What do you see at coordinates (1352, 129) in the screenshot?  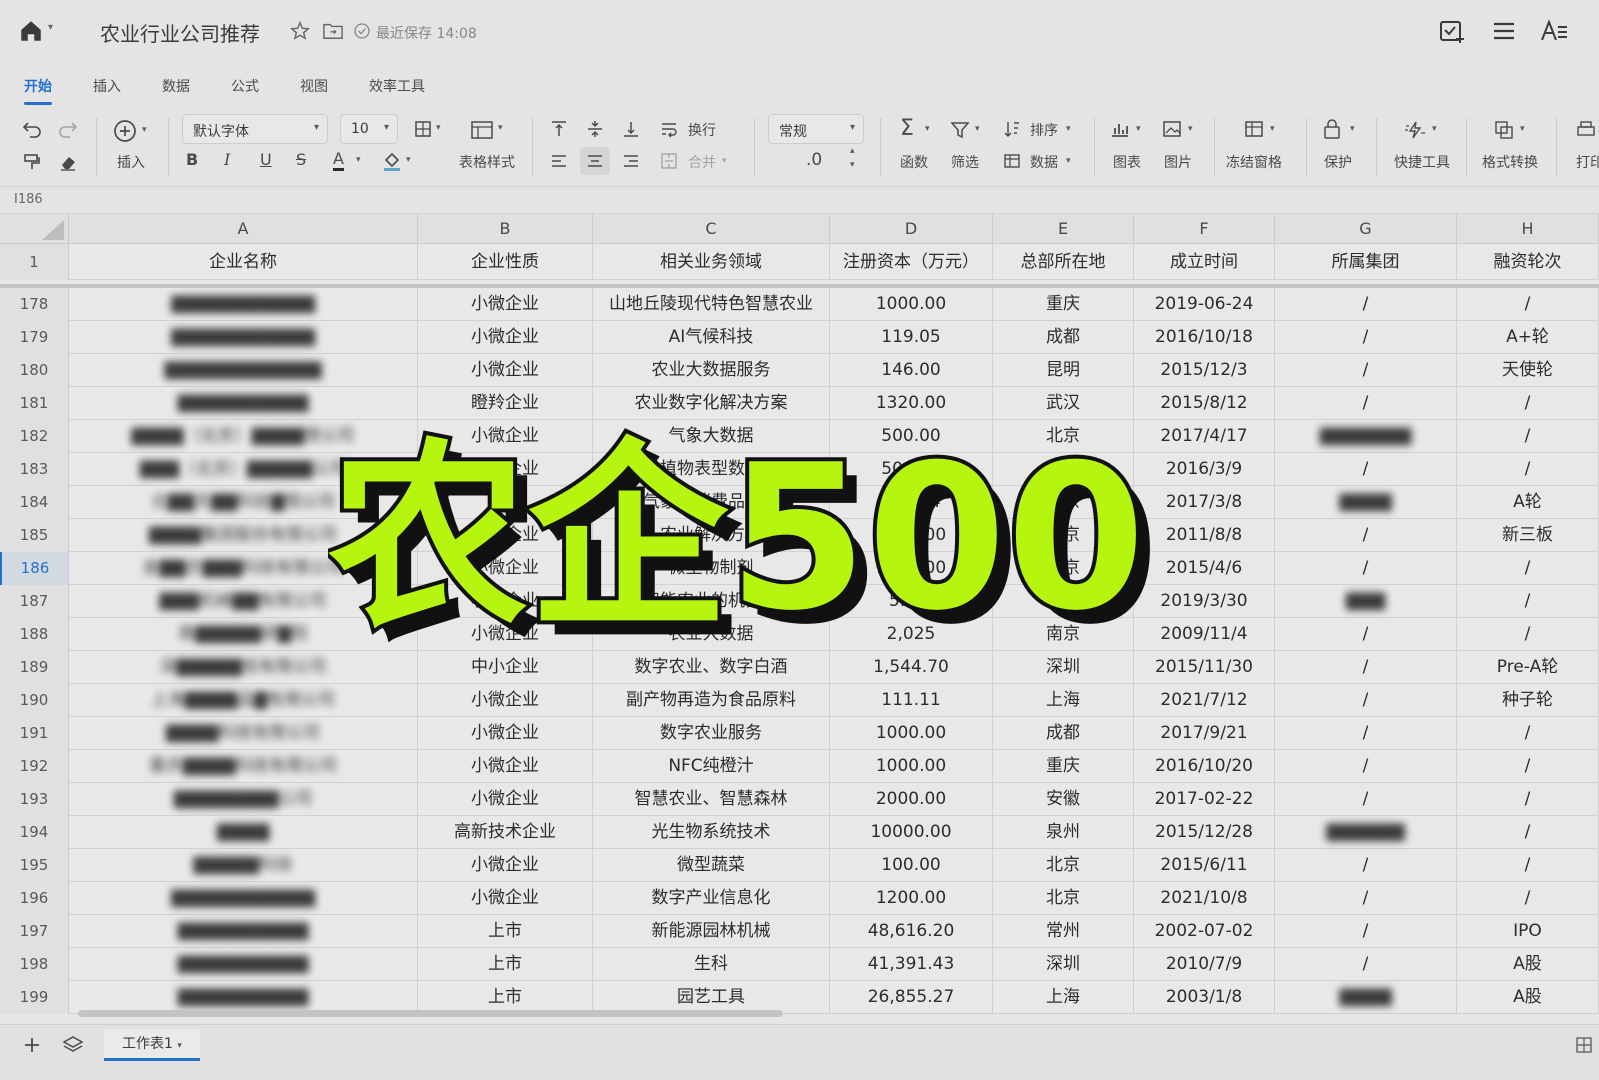 I see `protect-dropdown-icon: ▾` at bounding box center [1352, 129].